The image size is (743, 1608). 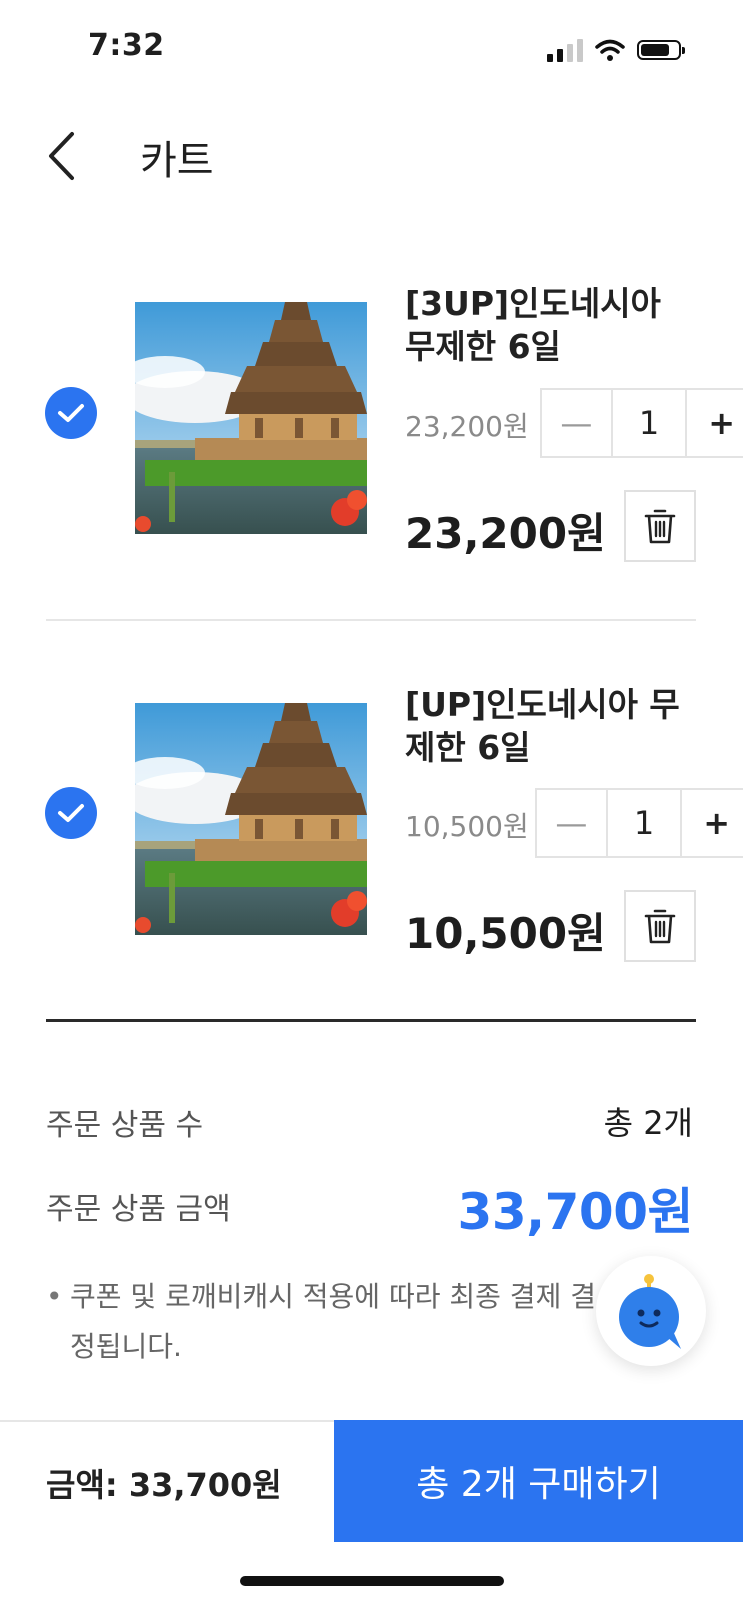 What do you see at coordinates (467, 826) in the screenshot?
I see `item-unit-price: 10,500원` at bounding box center [467, 826].